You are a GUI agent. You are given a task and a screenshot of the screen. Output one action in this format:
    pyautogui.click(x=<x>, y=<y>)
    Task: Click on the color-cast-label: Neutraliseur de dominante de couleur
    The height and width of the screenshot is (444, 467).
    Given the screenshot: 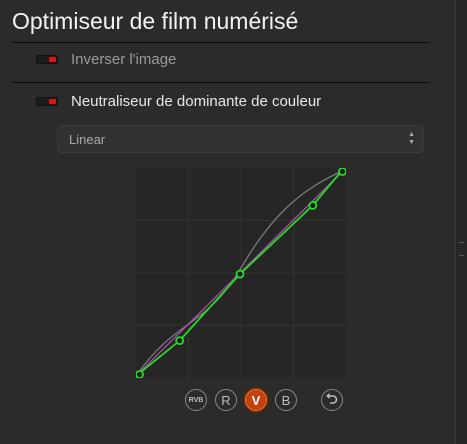 What is the action you would take?
    pyautogui.click(x=196, y=101)
    